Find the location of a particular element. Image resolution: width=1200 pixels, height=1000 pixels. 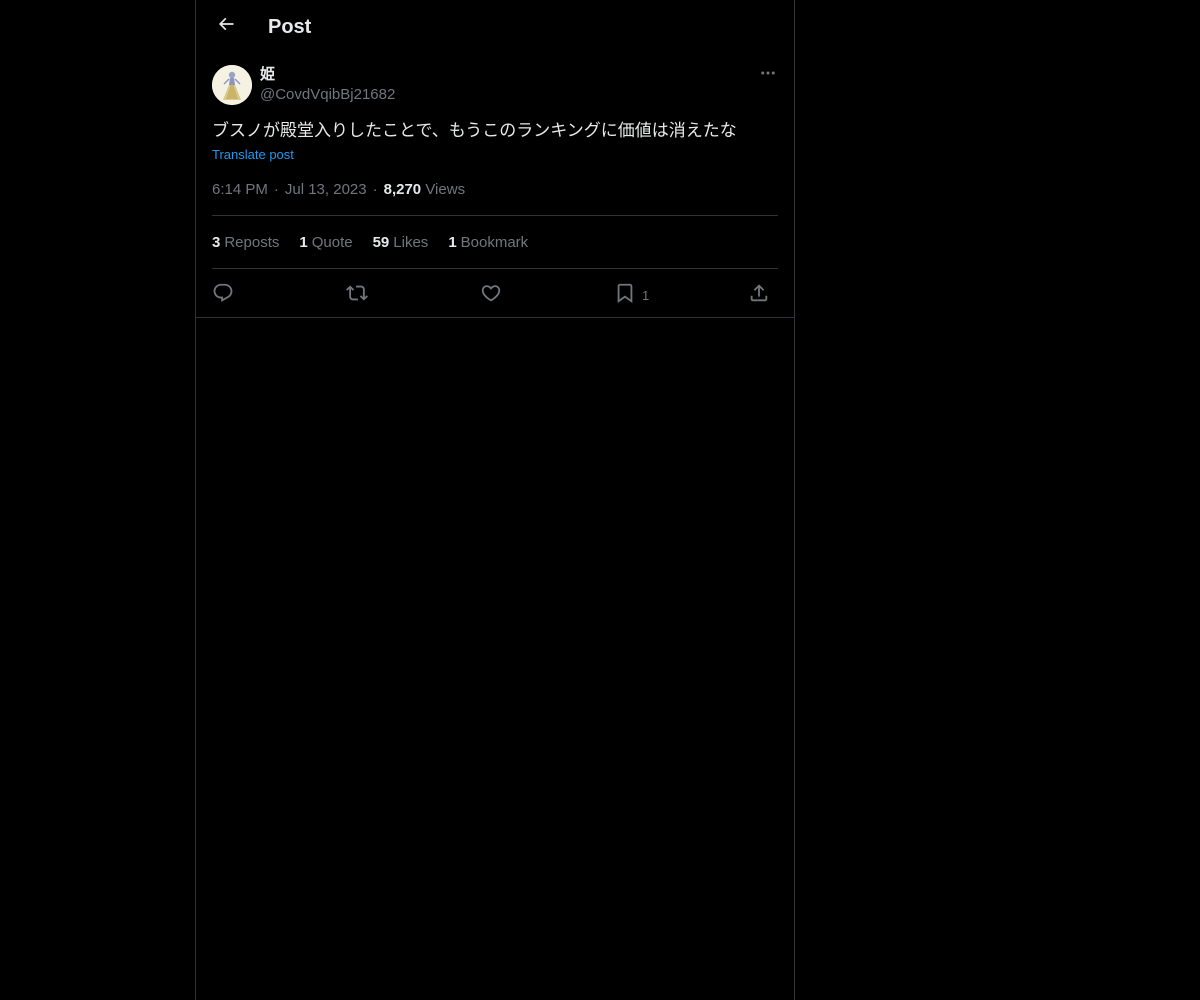

repost-icon is located at coordinates (357, 293).